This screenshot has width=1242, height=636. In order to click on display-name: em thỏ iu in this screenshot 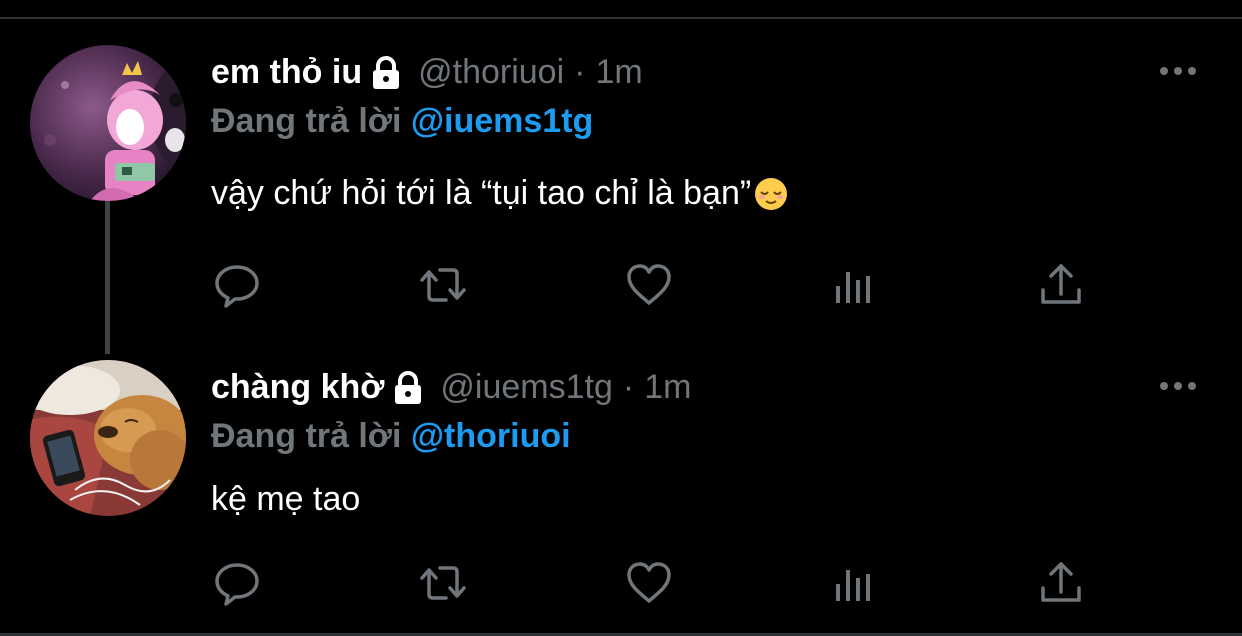, I will do `click(286, 72)`.